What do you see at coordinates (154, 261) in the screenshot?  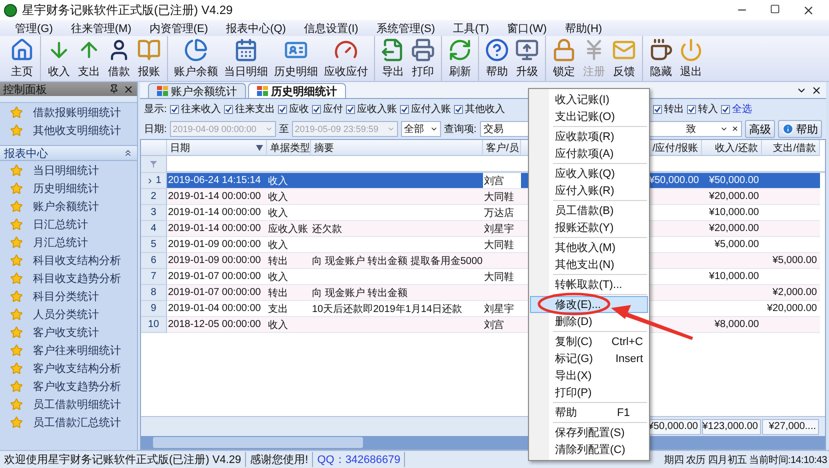 I see `row-number: 6` at bounding box center [154, 261].